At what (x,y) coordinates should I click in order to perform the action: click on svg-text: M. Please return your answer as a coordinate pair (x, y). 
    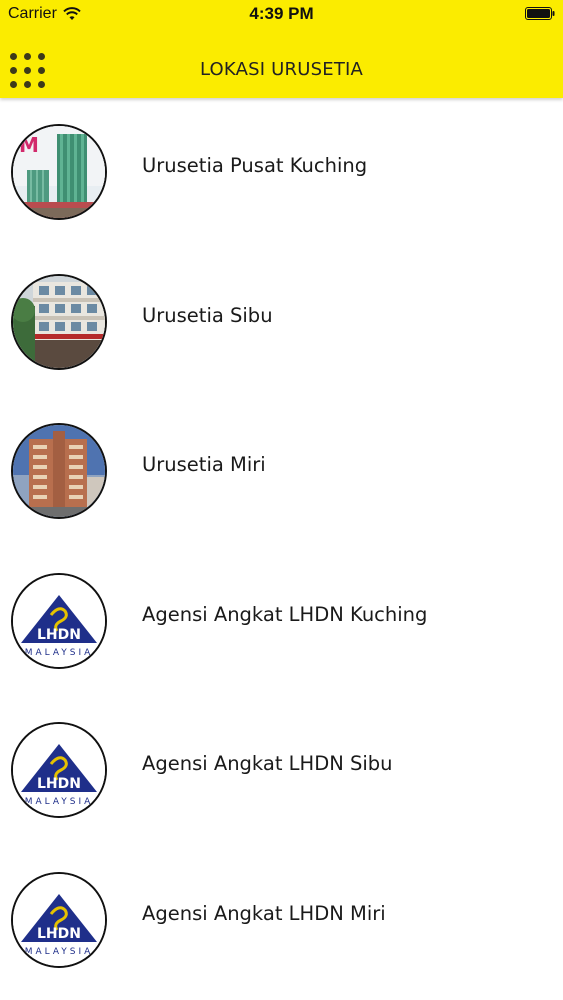
    Looking at the image, I should click on (29, 145).